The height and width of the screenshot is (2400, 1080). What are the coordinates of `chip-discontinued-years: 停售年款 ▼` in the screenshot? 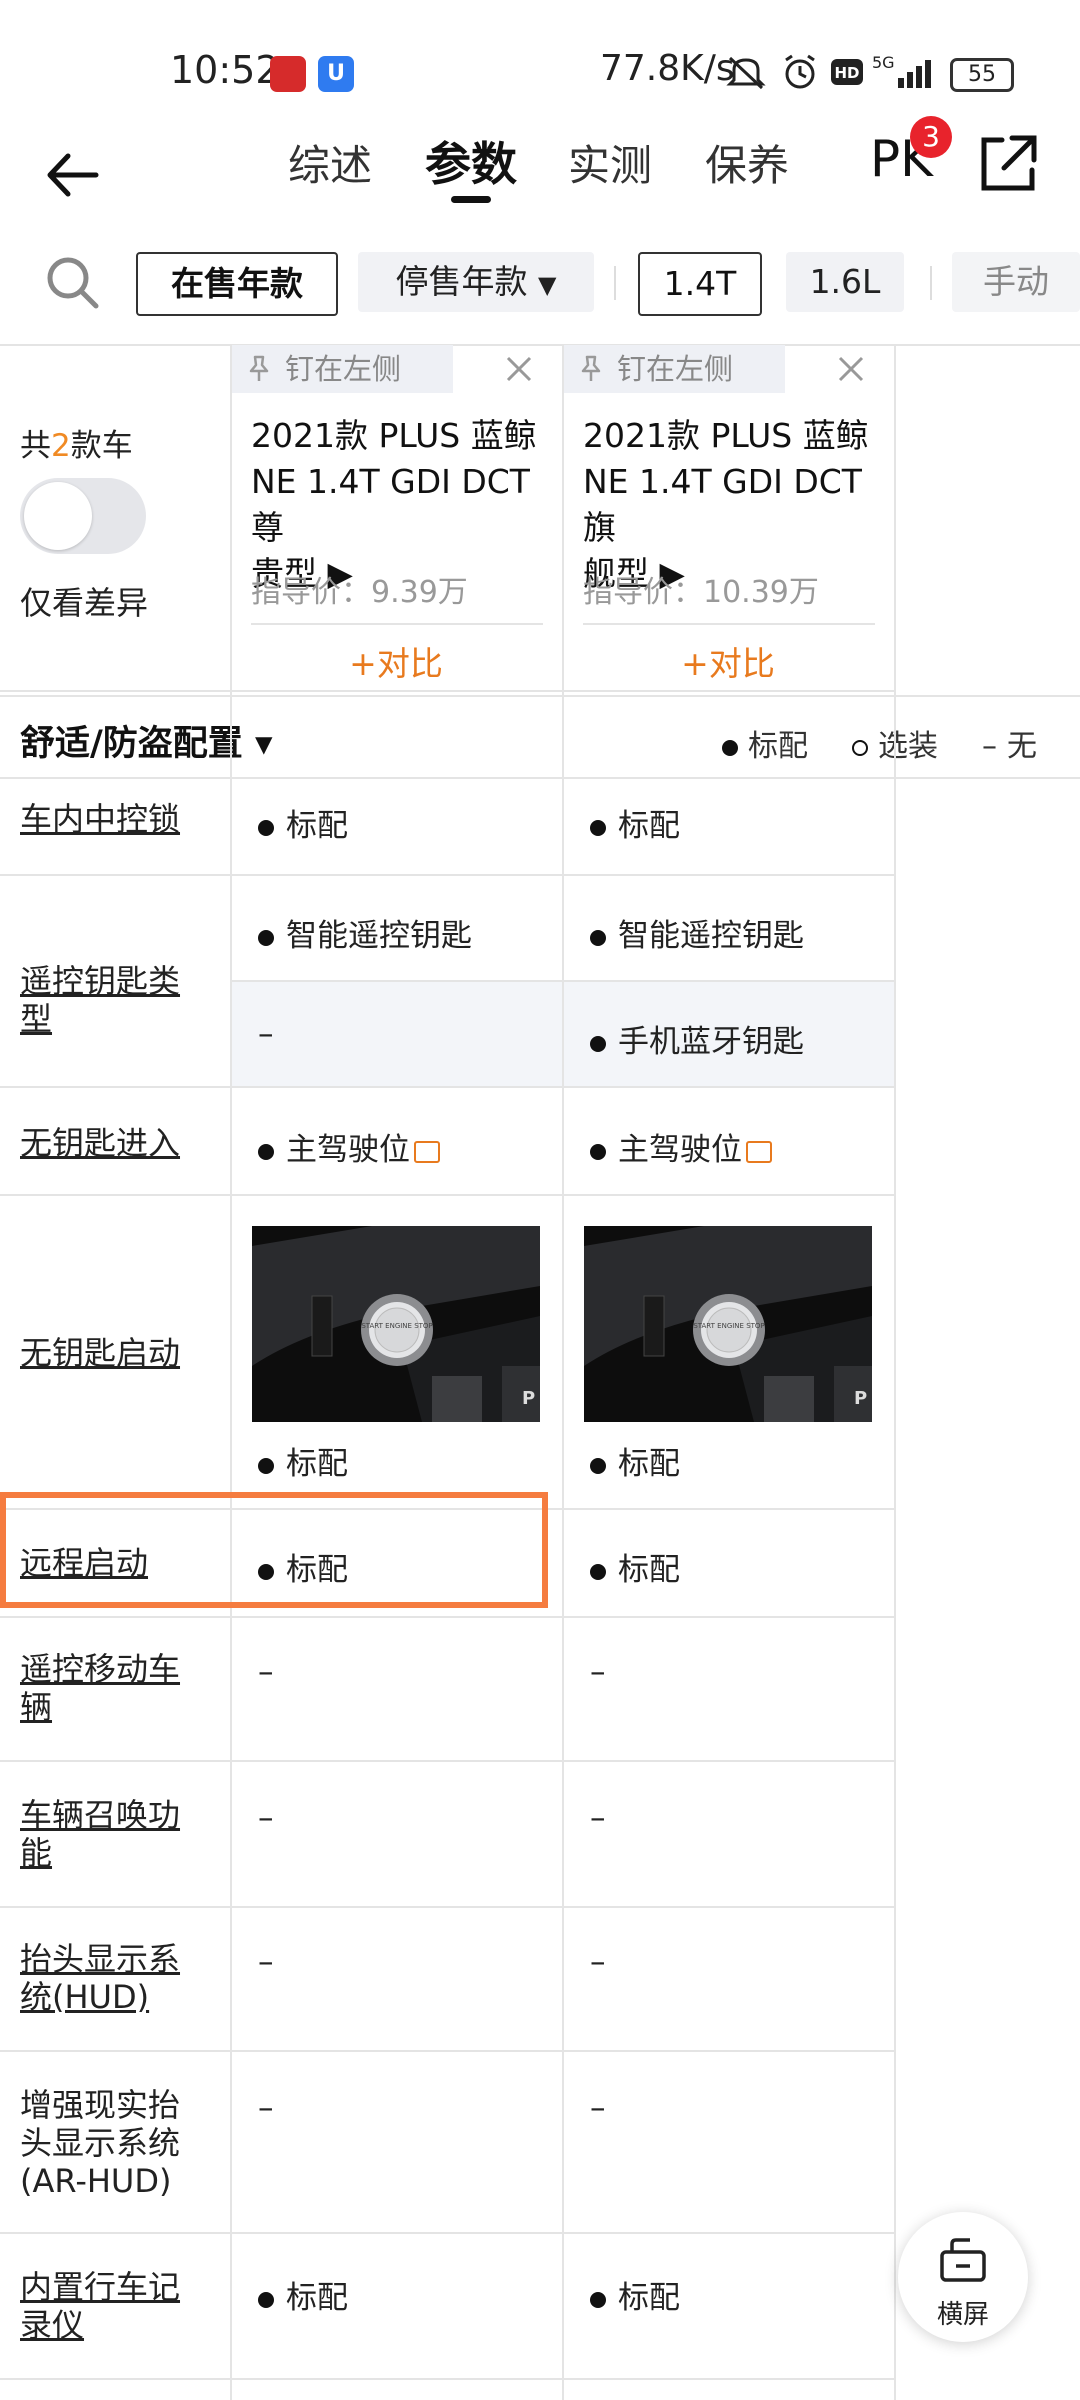 It's located at (476, 282).